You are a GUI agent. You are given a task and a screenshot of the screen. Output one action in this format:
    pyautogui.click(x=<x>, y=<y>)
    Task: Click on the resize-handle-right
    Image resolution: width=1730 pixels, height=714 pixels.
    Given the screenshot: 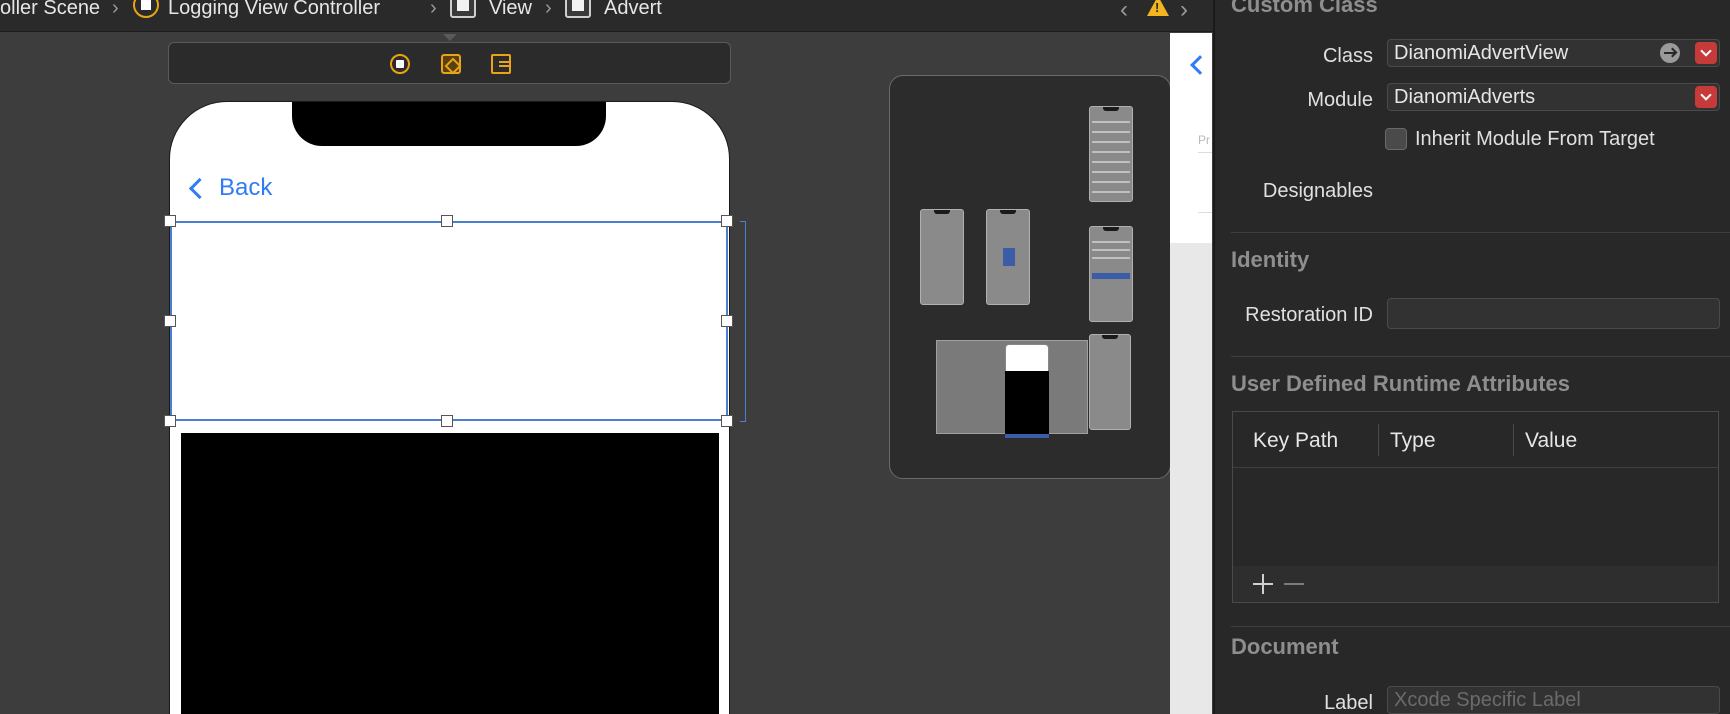 What is the action you would take?
    pyautogui.click(x=727, y=321)
    